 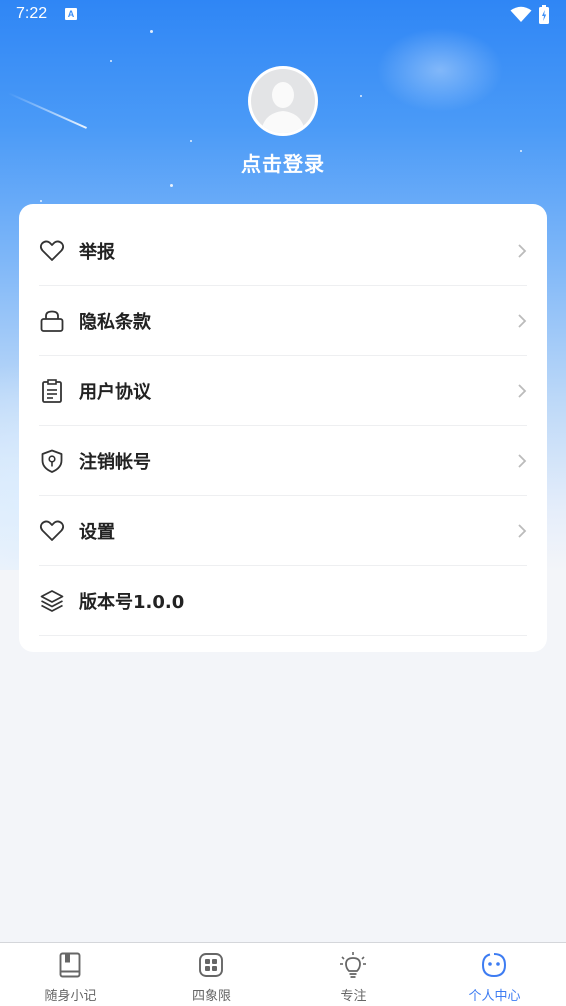 I want to click on login-link: 点击登录, so click(x=283, y=162).